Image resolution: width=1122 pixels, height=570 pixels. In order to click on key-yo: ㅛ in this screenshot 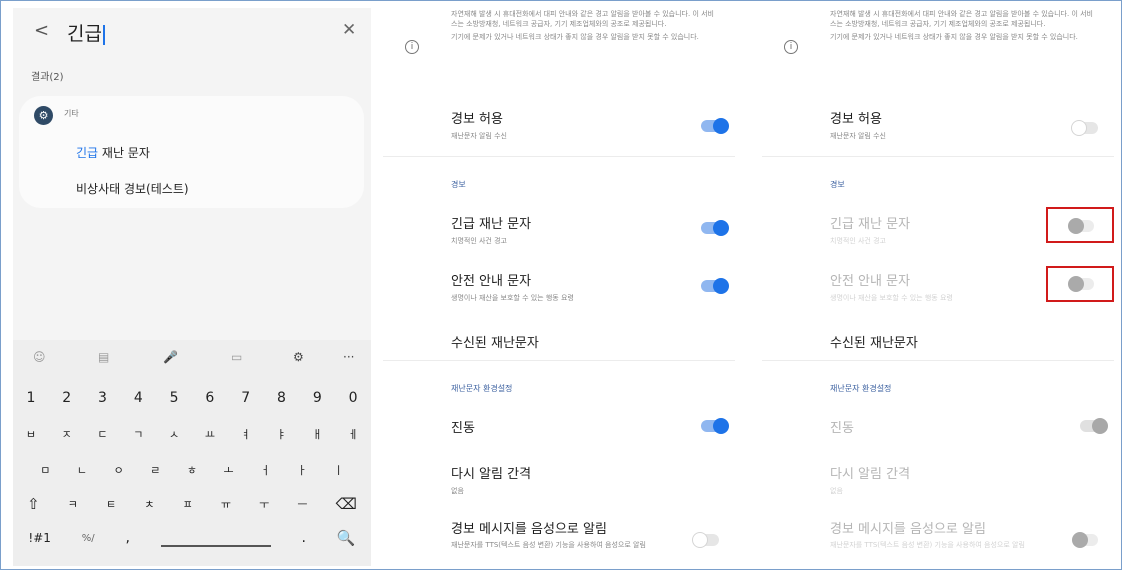, I will do `click(210, 434)`.